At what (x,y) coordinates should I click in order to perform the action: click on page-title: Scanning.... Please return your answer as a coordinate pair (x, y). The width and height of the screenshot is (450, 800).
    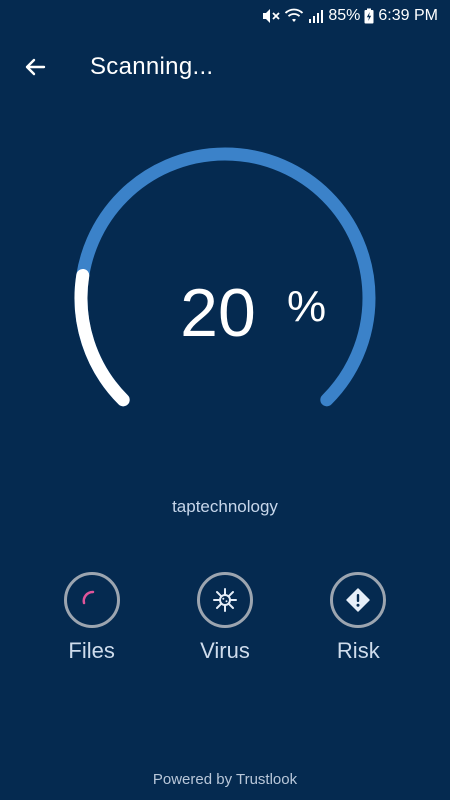
    Looking at the image, I should click on (152, 66).